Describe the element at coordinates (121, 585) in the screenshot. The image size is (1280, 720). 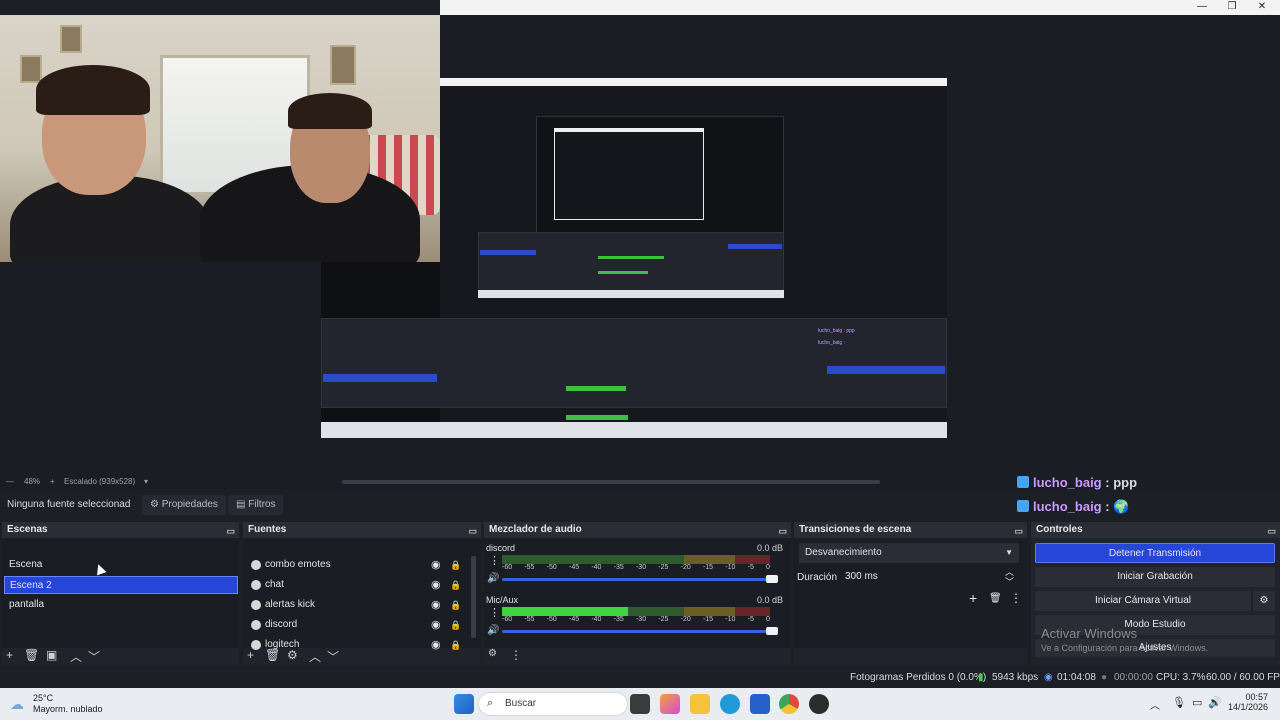
I see `scene-item-selected: Escena 2` at that location.